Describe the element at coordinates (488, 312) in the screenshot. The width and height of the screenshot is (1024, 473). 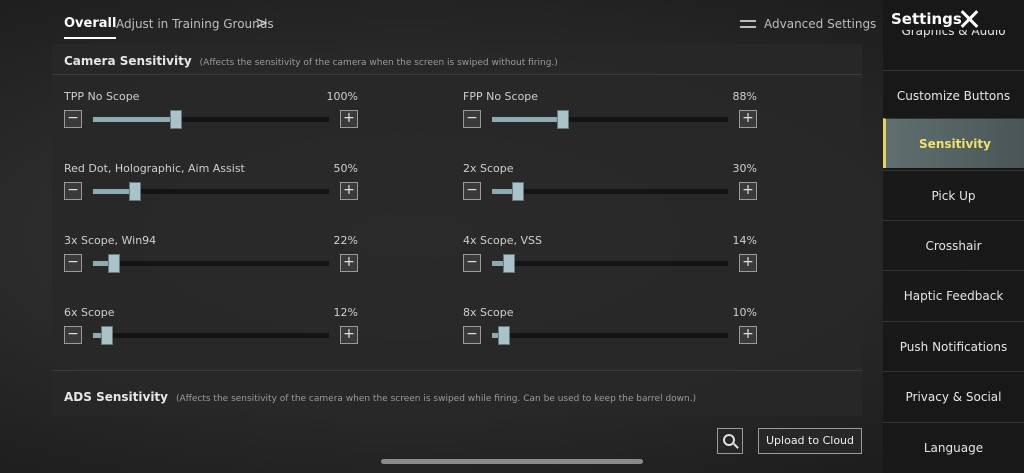
I see `slider-label: 8x Scope` at that location.